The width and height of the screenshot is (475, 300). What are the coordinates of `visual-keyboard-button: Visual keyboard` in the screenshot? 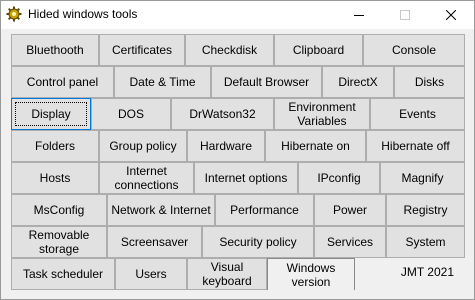 It's located at (227, 274).